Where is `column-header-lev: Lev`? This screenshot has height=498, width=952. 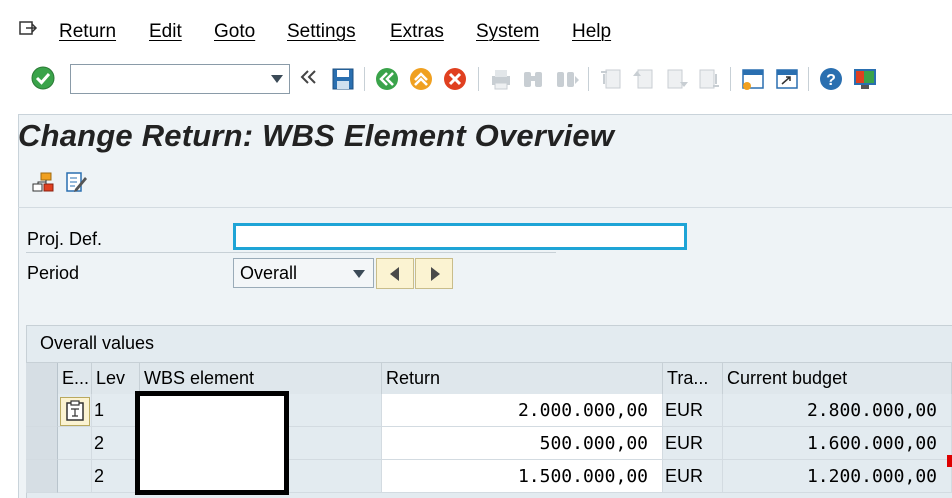 column-header-lev: Lev is located at coordinates (116, 379).